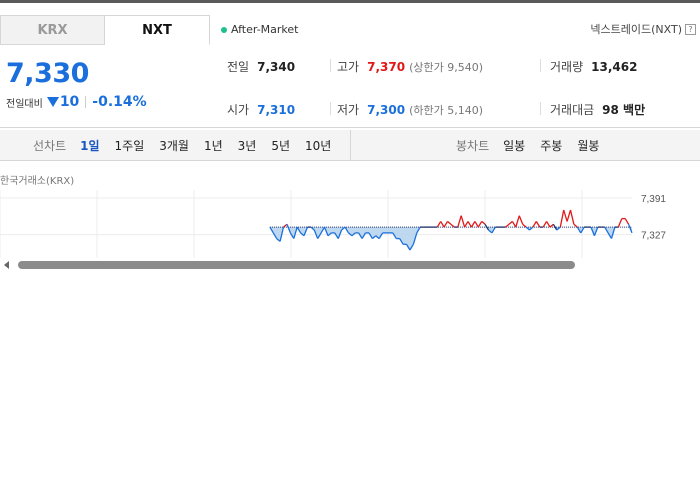 The width and height of the screenshot is (700, 490). I want to click on stat-prev-close: 전일 7,340, so click(261, 66).